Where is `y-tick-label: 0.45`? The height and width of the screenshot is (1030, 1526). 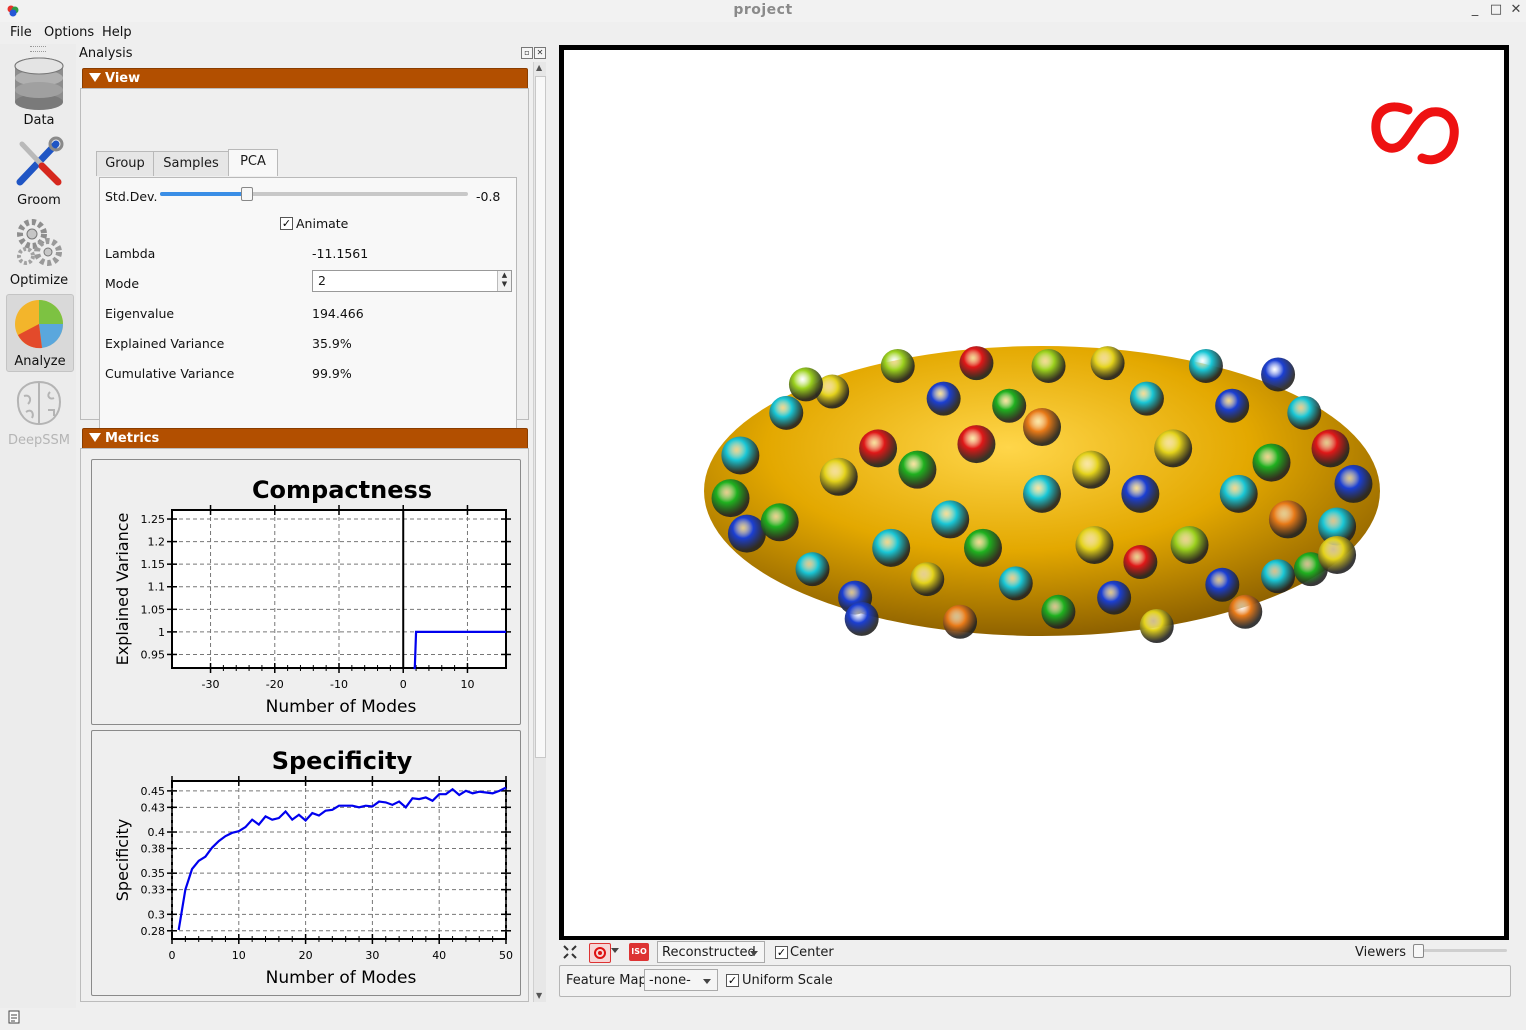 y-tick-label: 0.45 is located at coordinates (153, 791).